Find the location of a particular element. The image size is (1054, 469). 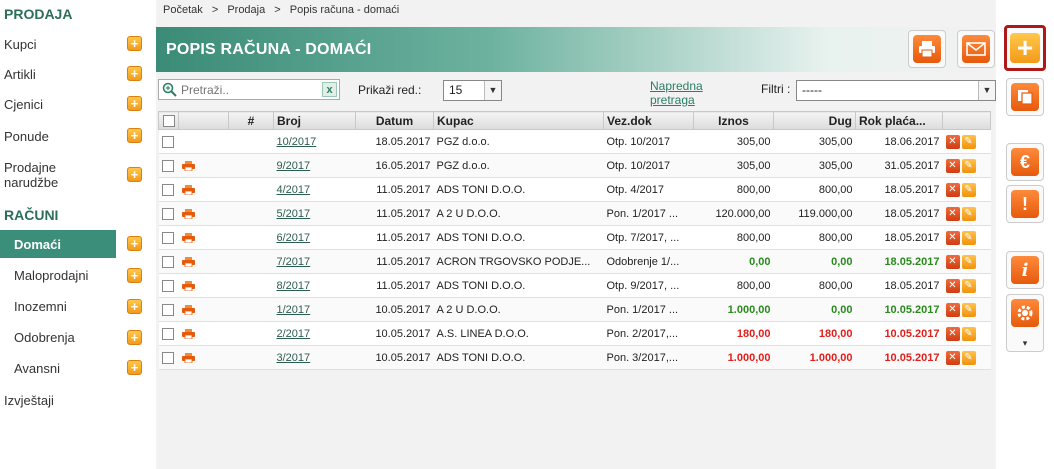

row-broj: 5/2017 is located at coordinates (314, 213).